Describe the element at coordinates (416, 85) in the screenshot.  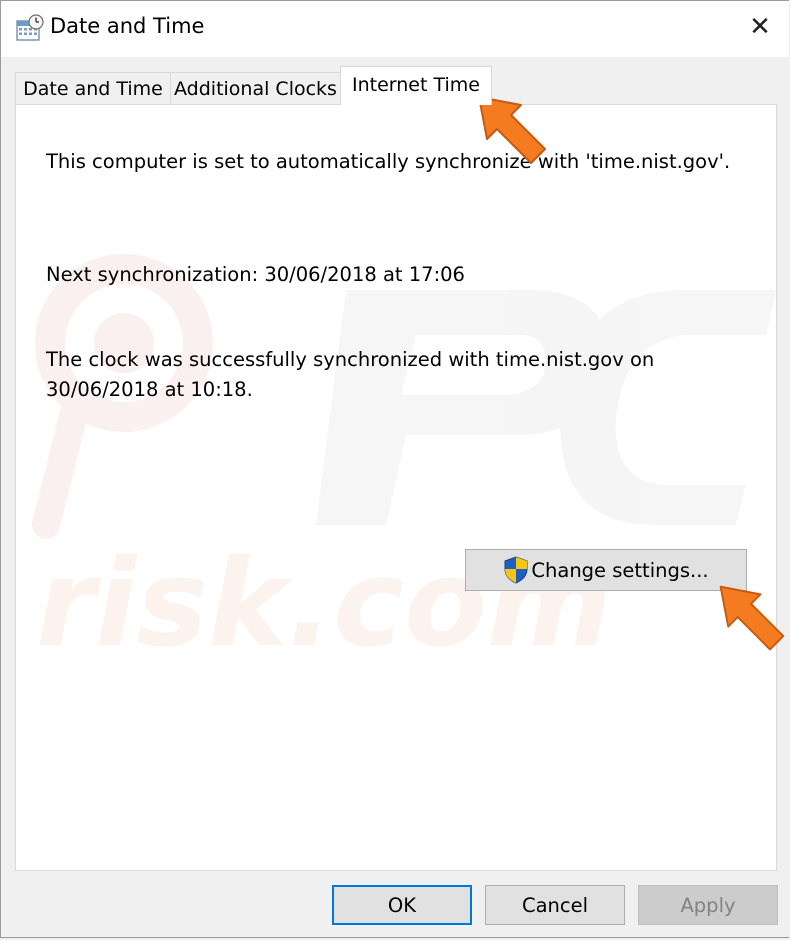
I see `tab-internet-time: Internet Time` at that location.